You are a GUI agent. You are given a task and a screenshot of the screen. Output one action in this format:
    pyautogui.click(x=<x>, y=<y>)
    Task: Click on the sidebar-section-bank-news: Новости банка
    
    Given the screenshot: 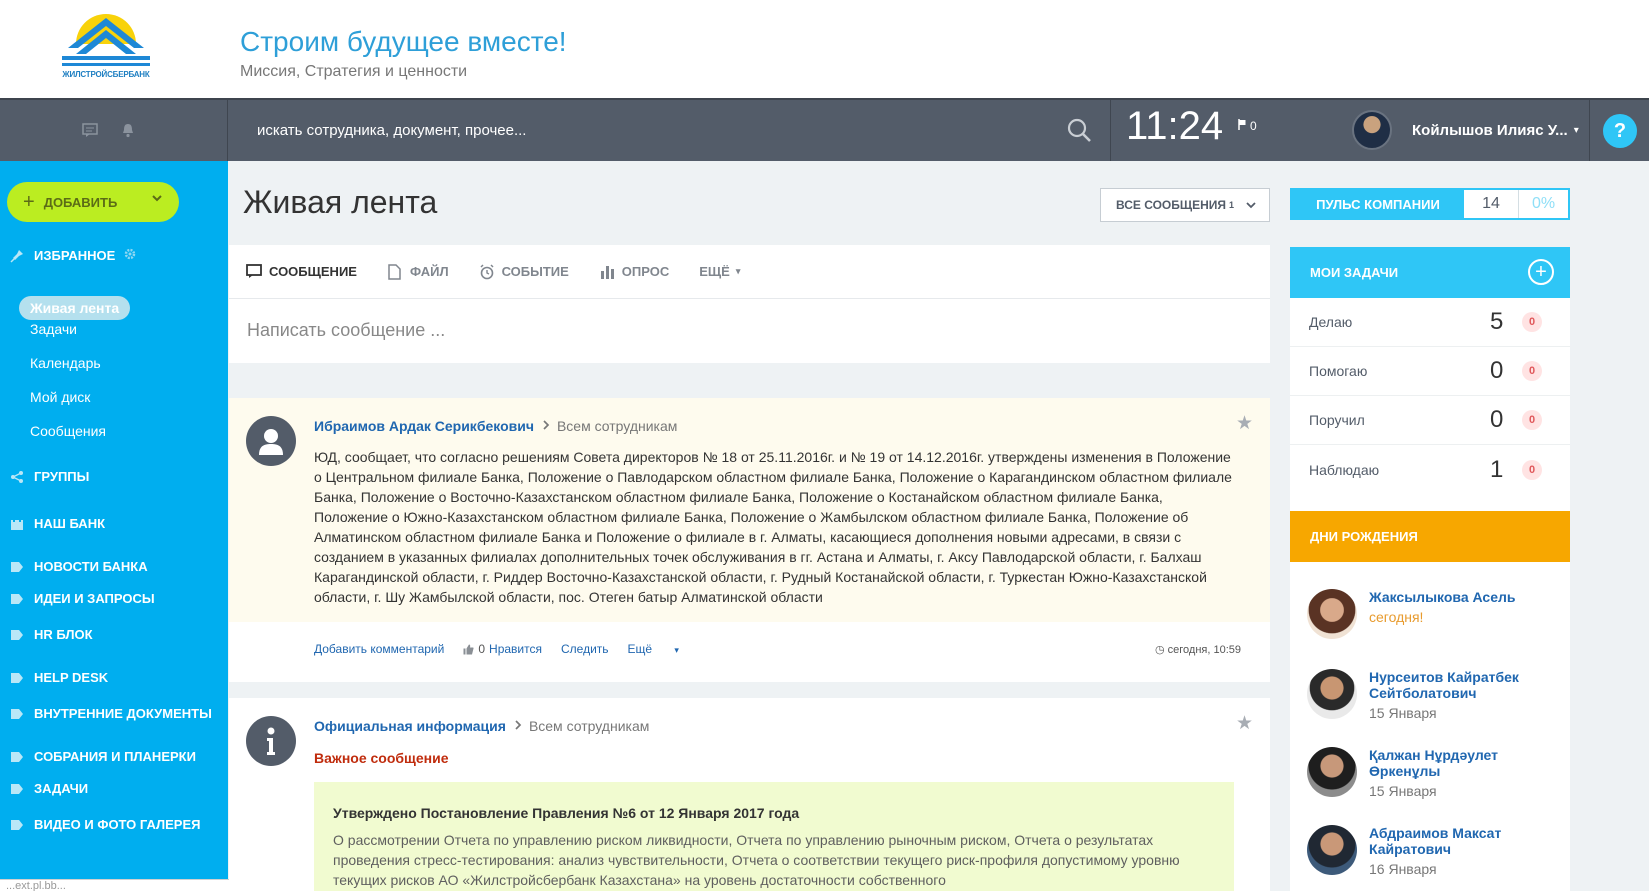 What is the action you would take?
    pyautogui.click(x=78, y=566)
    